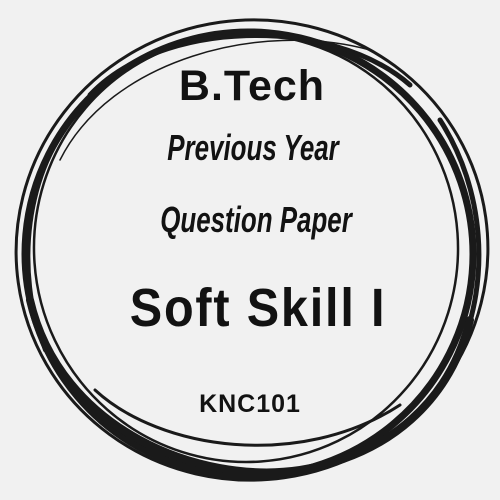  Describe the element at coordinates (258, 308) in the screenshot. I see `subject-title: Soft Skill I` at that location.